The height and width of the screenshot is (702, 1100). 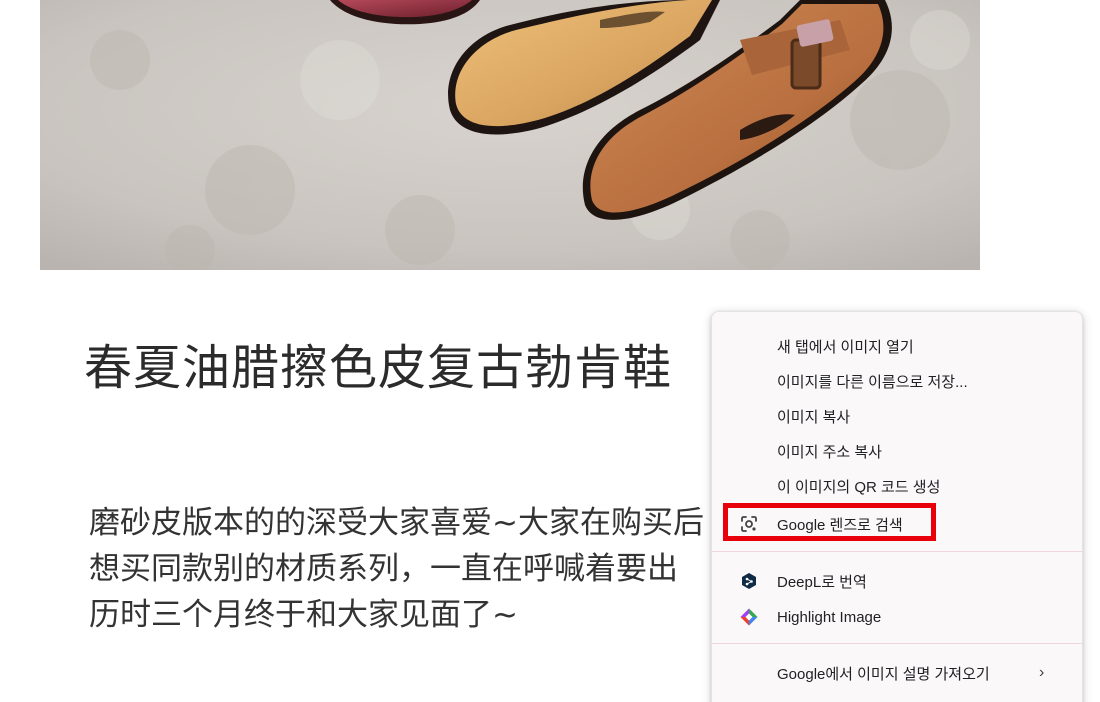 I want to click on menu-item-label: 새 탭에서 이미지 열기, so click(x=845, y=347).